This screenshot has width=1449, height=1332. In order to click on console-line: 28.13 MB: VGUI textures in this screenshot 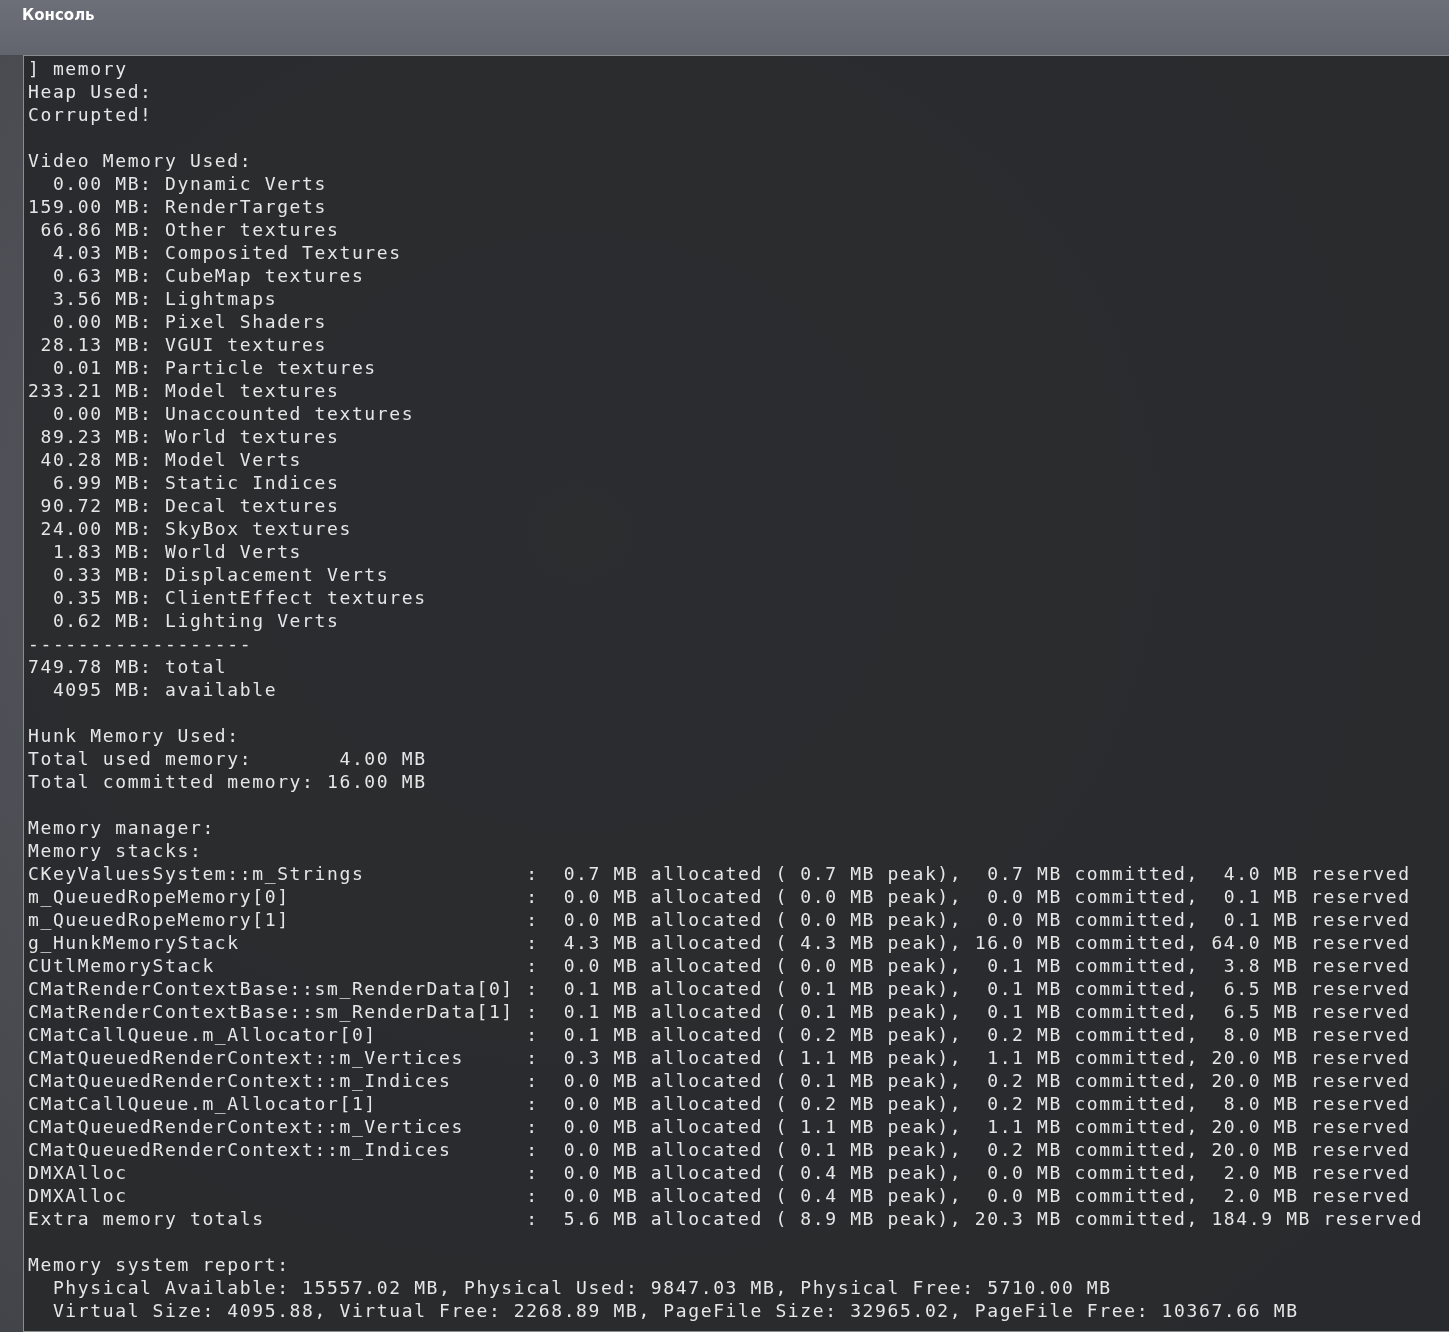, I will do `click(183, 344)`.